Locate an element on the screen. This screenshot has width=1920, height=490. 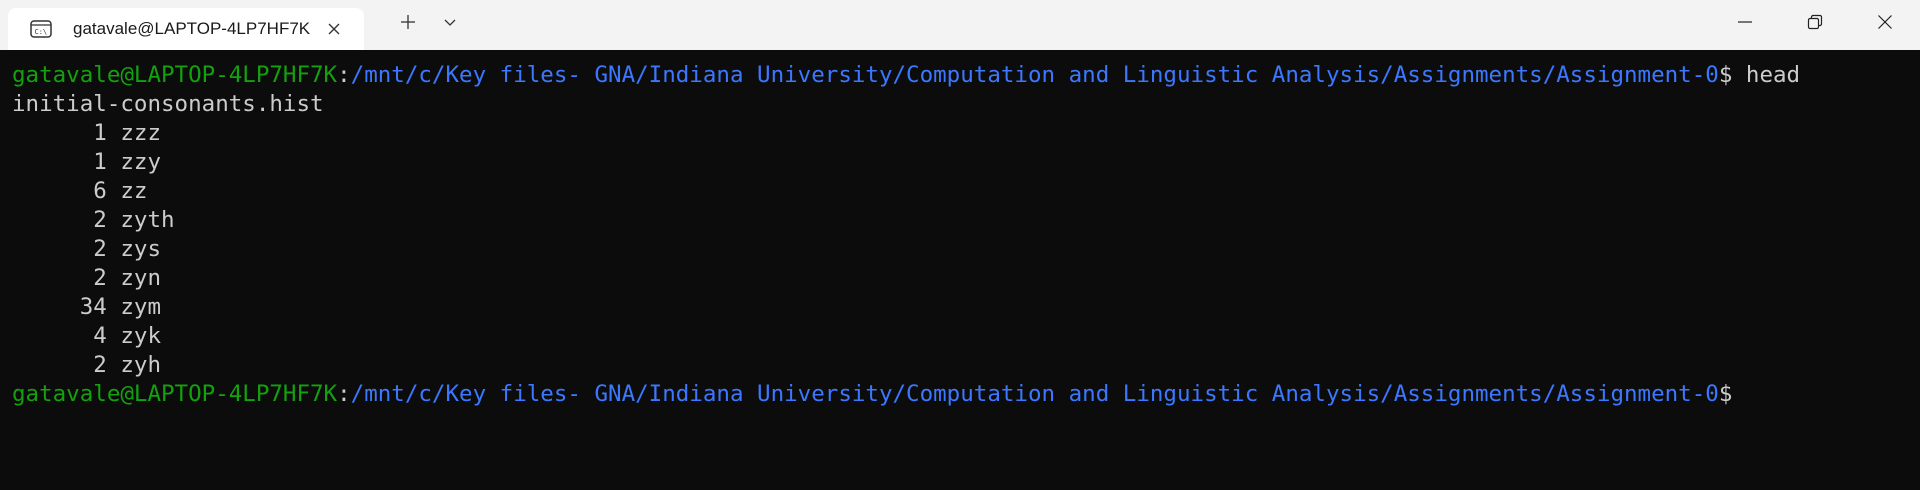
minimize-icon is located at coordinates (1745, 24).